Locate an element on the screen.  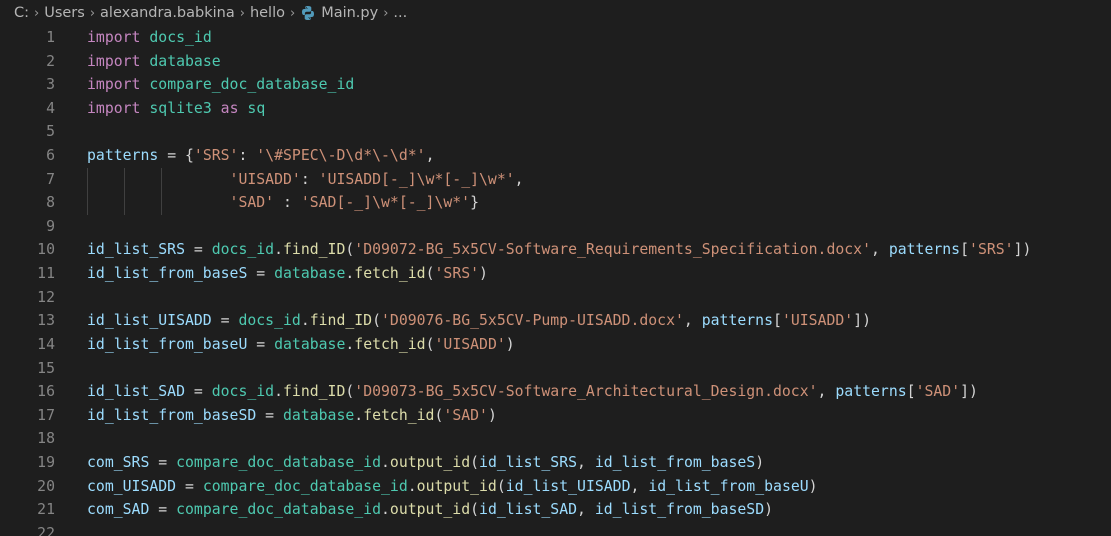
operator-token: = { is located at coordinates (176, 156).